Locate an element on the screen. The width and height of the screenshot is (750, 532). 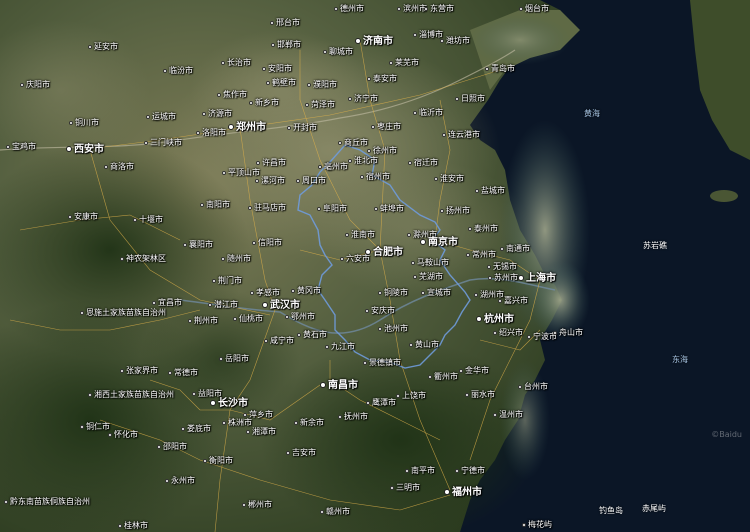
city-label-xuchang: 许昌市 is located at coordinates (271, 162).